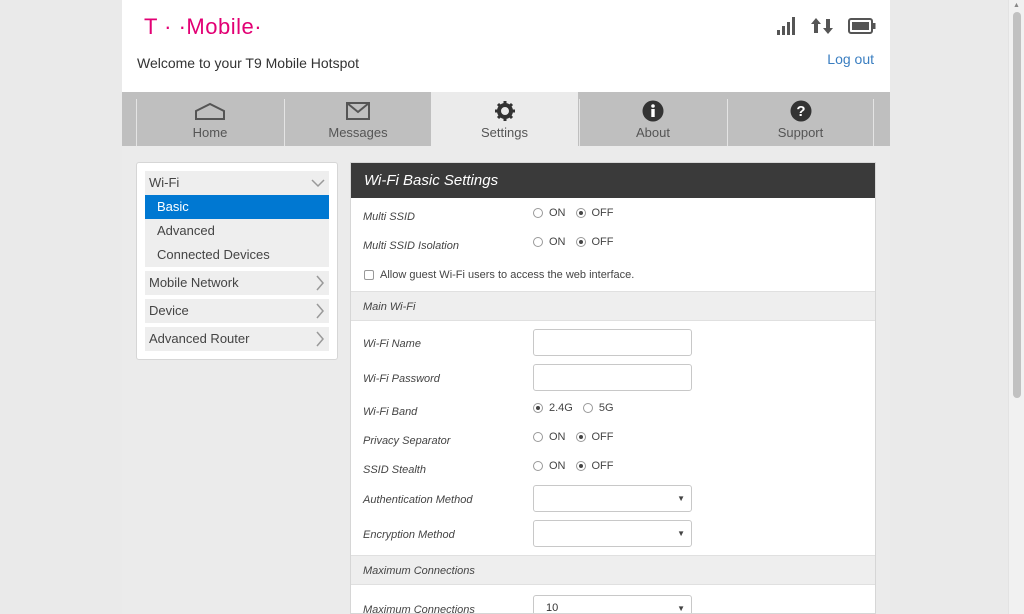  What do you see at coordinates (169, 310) in the screenshot?
I see `sidebar-item-label: Device` at bounding box center [169, 310].